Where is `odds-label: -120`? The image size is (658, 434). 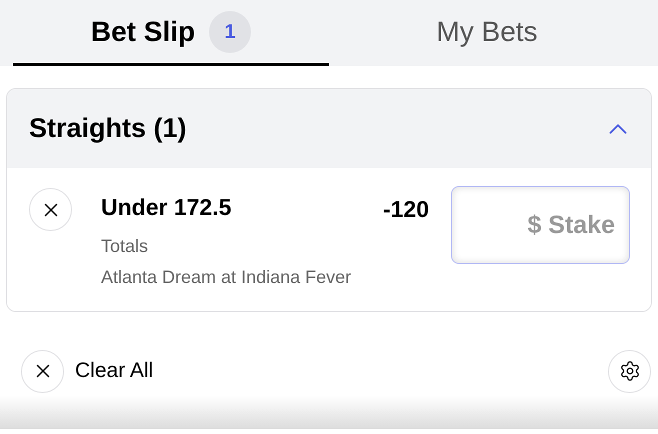
odds-label: -120 is located at coordinates (405, 209).